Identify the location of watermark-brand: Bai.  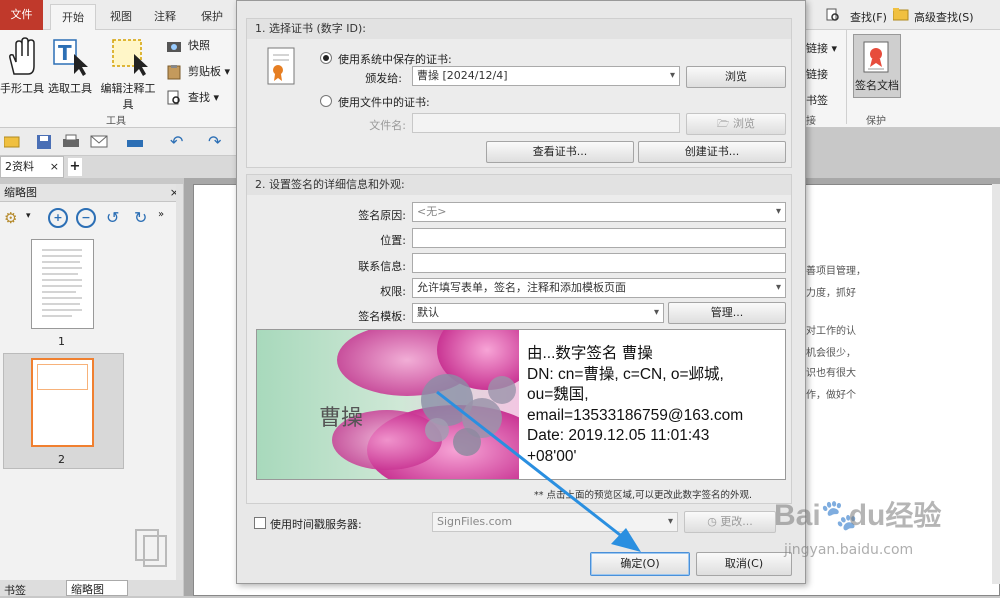
(797, 515).